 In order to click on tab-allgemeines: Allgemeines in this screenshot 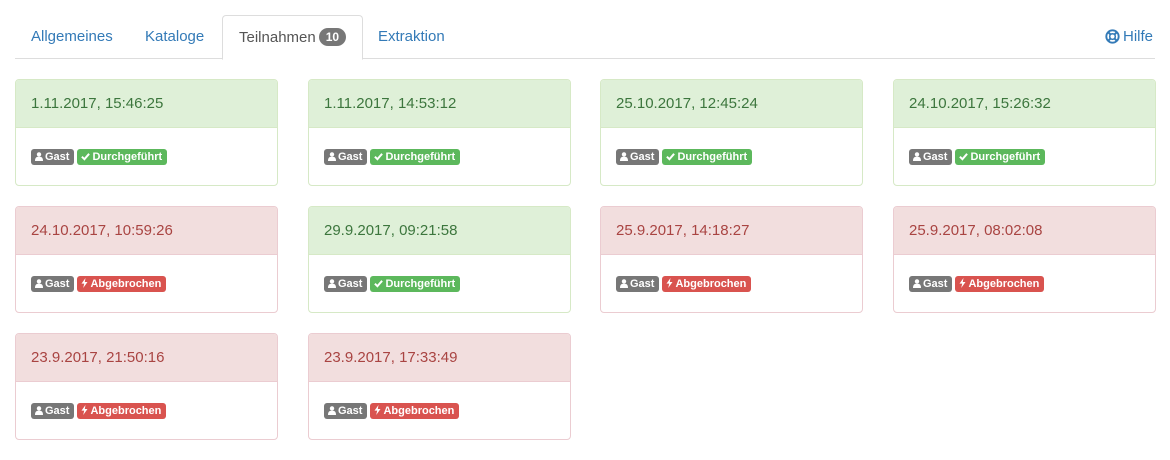, I will do `click(72, 37)`.